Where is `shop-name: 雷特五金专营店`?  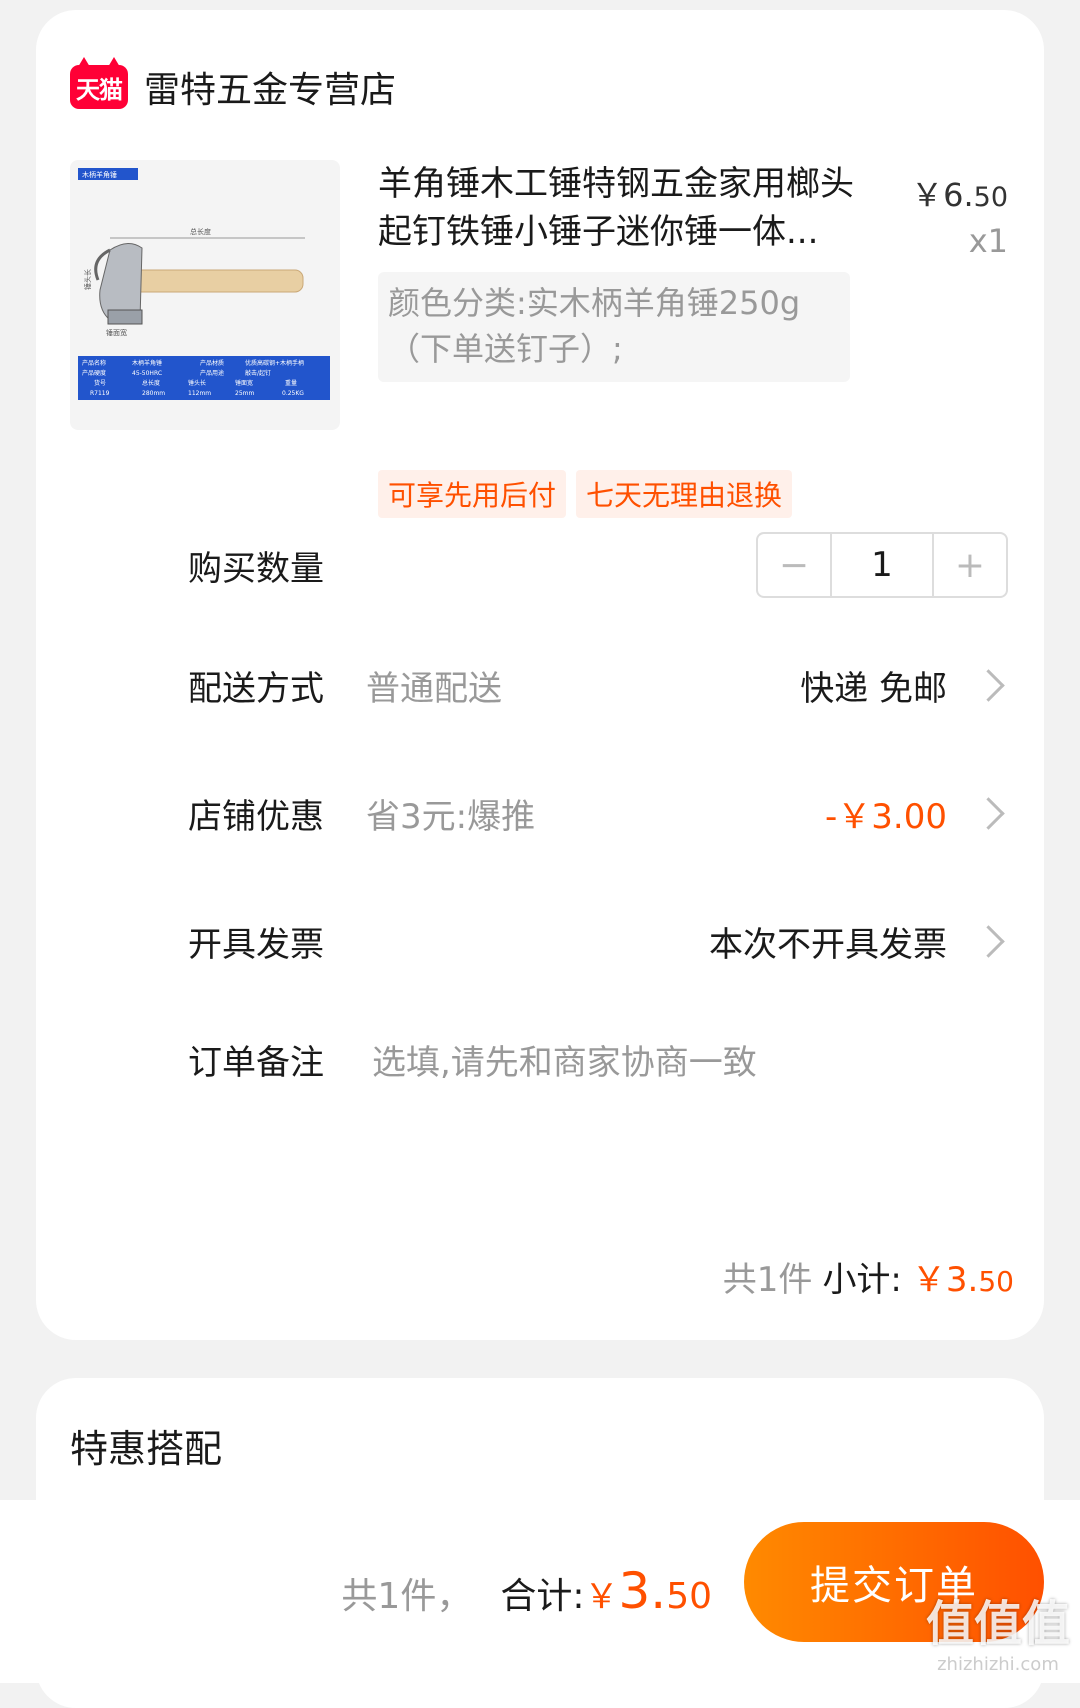 shop-name: 雷特五金专营店 is located at coordinates (270, 87).